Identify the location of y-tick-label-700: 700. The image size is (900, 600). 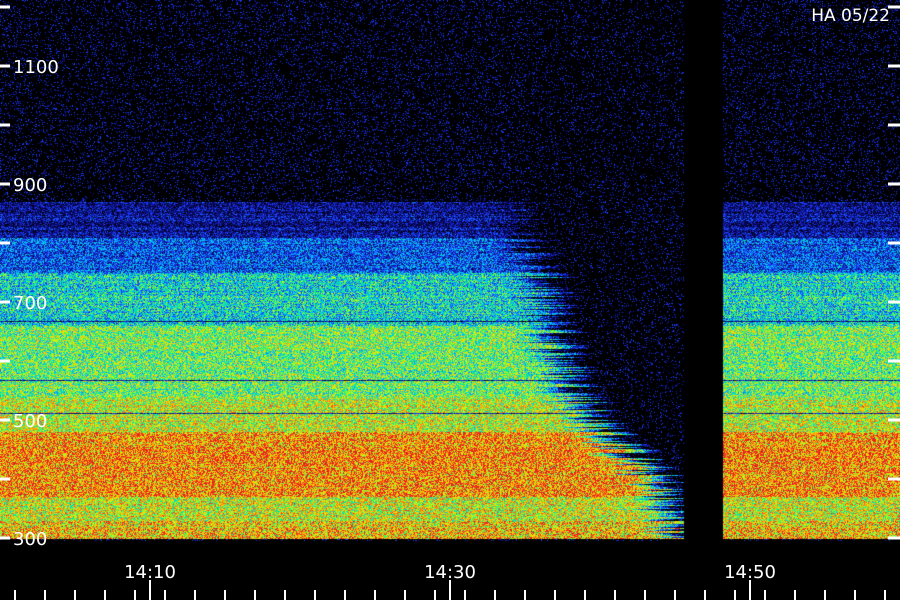
(30, 303).